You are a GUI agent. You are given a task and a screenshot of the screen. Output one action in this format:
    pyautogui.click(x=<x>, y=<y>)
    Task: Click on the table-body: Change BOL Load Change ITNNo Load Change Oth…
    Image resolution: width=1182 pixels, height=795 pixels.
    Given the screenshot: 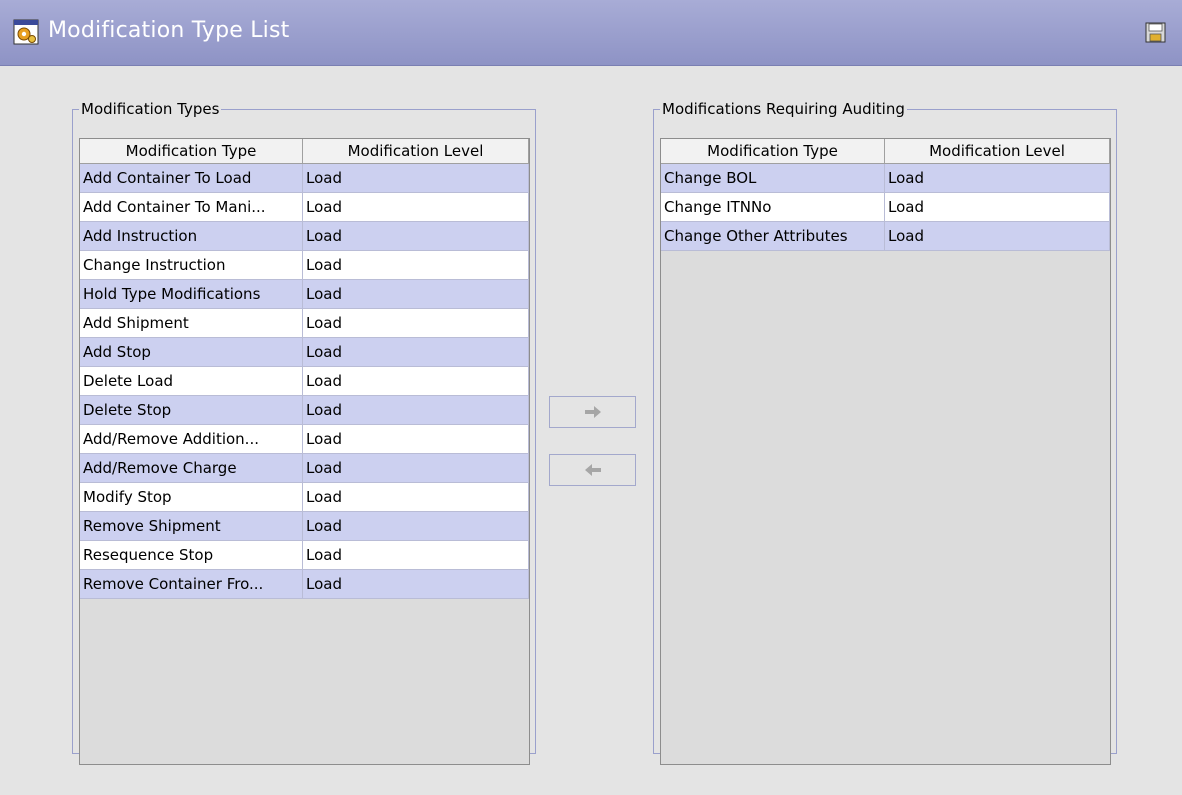 What is the action you would take?
    pyautogui.click(x=885, y=207)
    